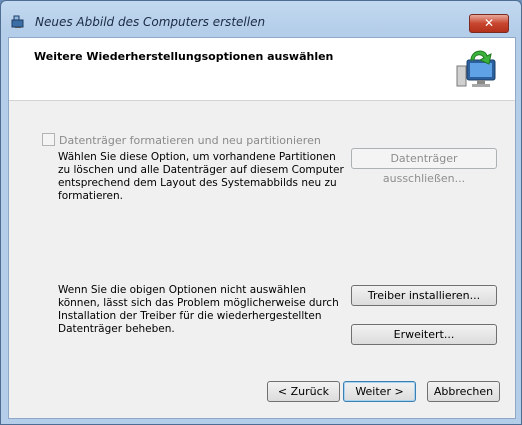  I want to click on restore-app-icon, so click(17, 21).